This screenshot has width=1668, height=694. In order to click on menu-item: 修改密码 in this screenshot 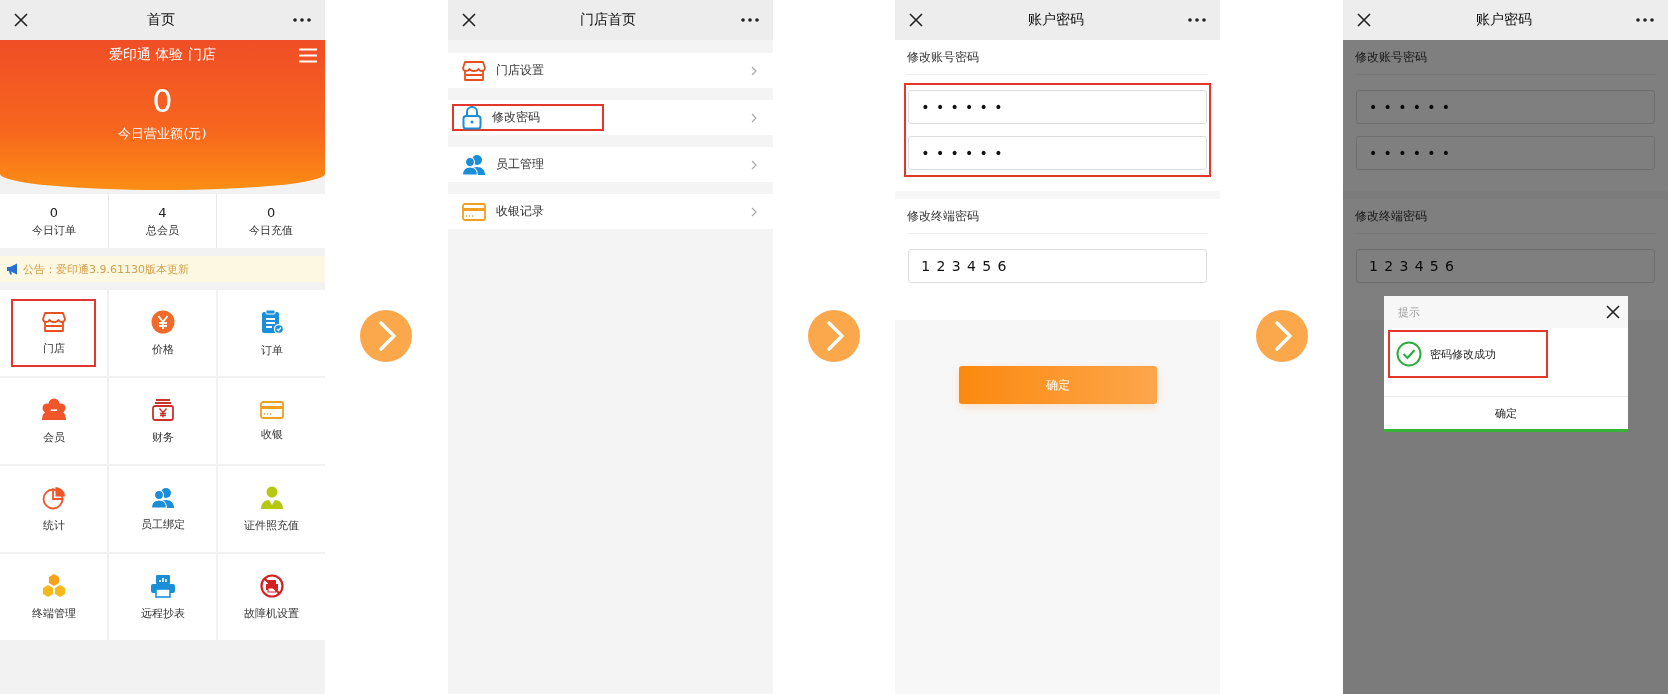, I will do `click(527, 117)`.